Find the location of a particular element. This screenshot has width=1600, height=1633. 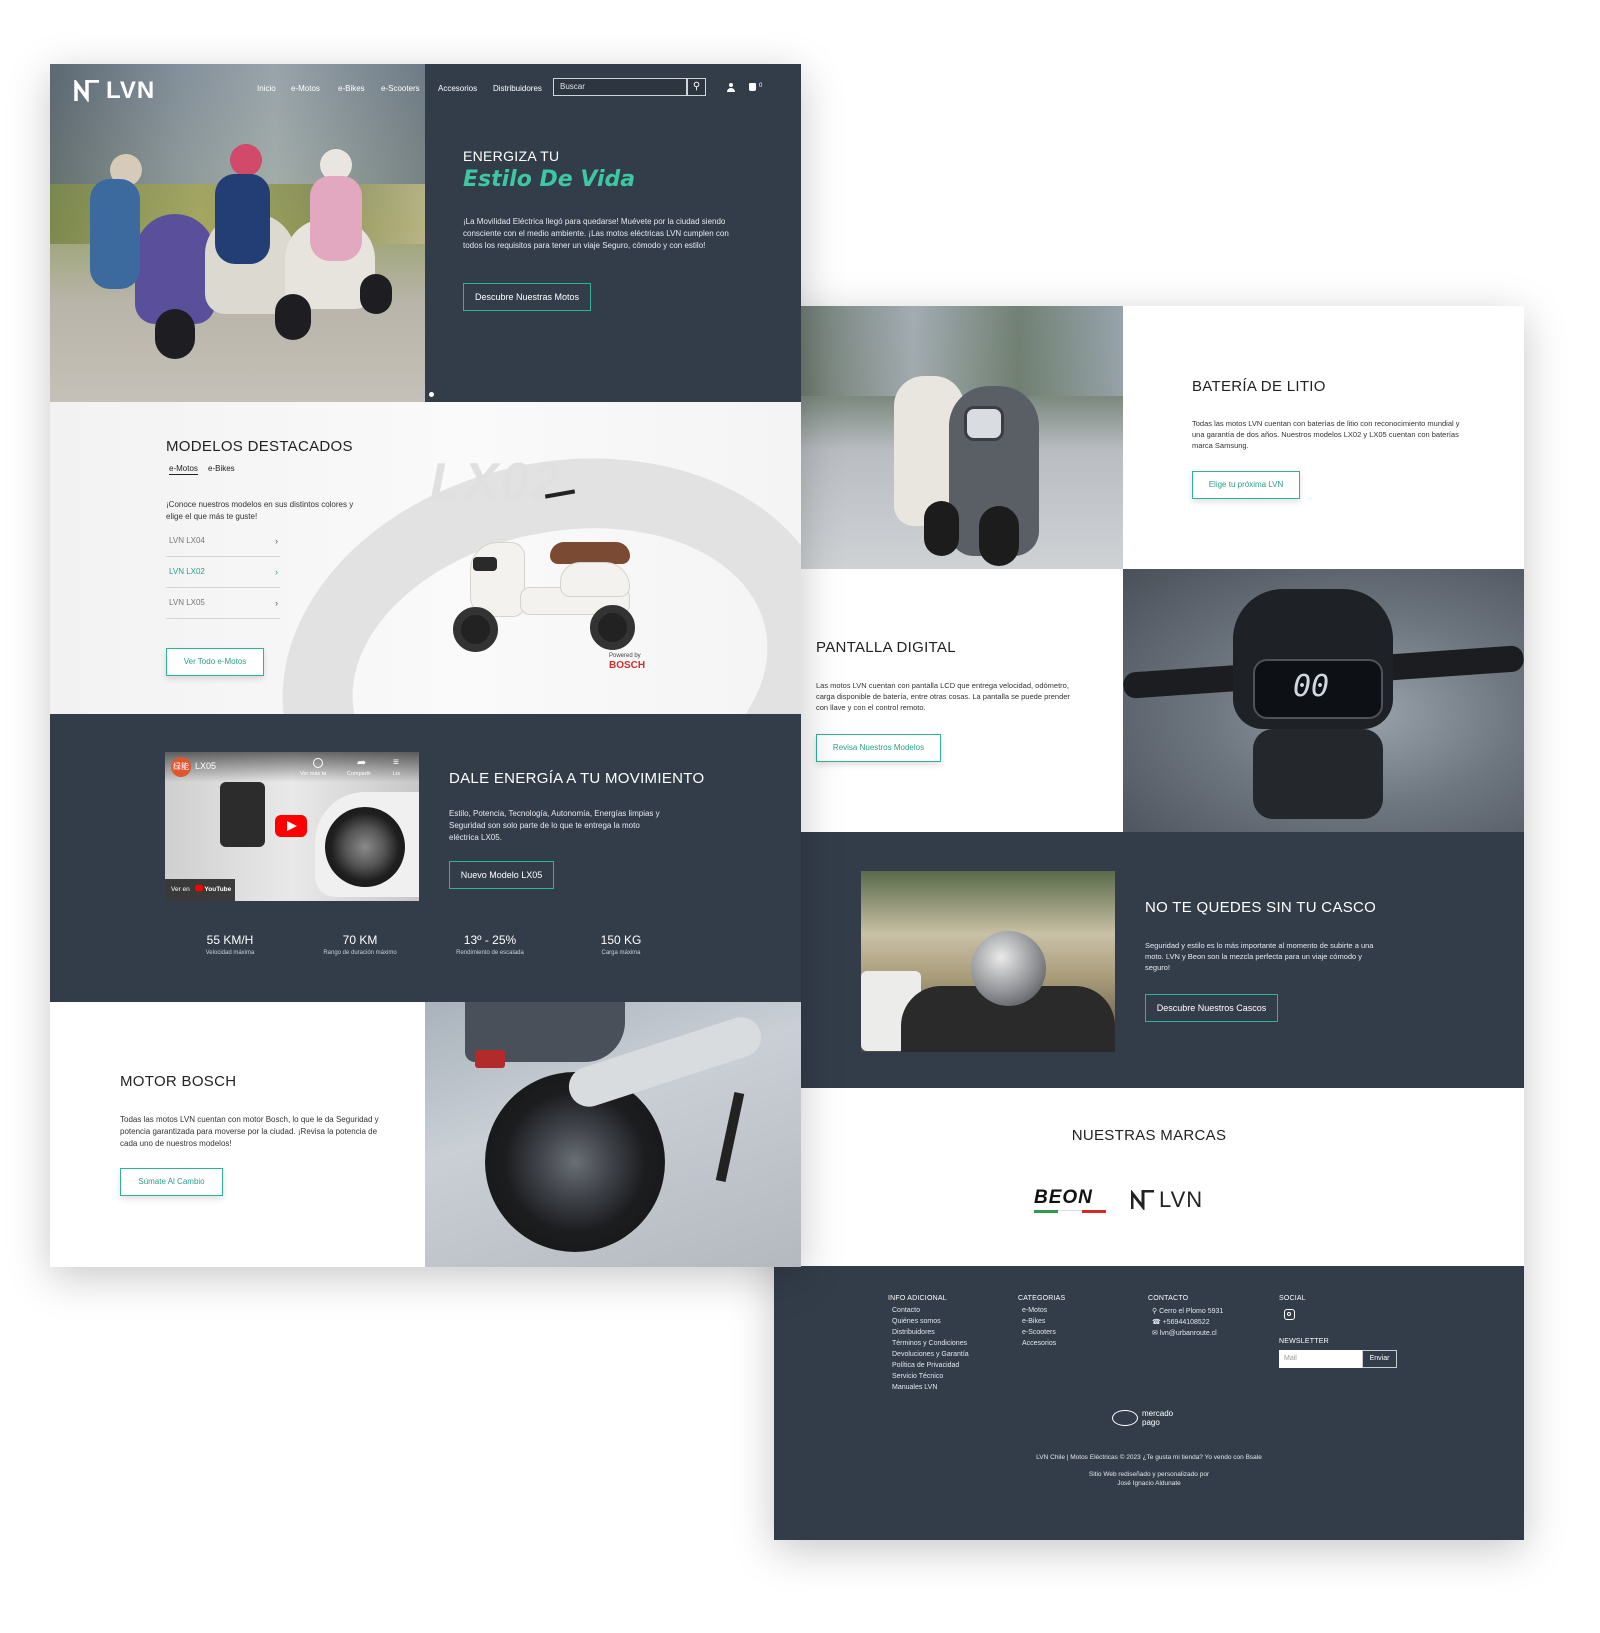

footer-link-servicio-tecnico: Servicio Técnico is located at coordinates (917, 1376).